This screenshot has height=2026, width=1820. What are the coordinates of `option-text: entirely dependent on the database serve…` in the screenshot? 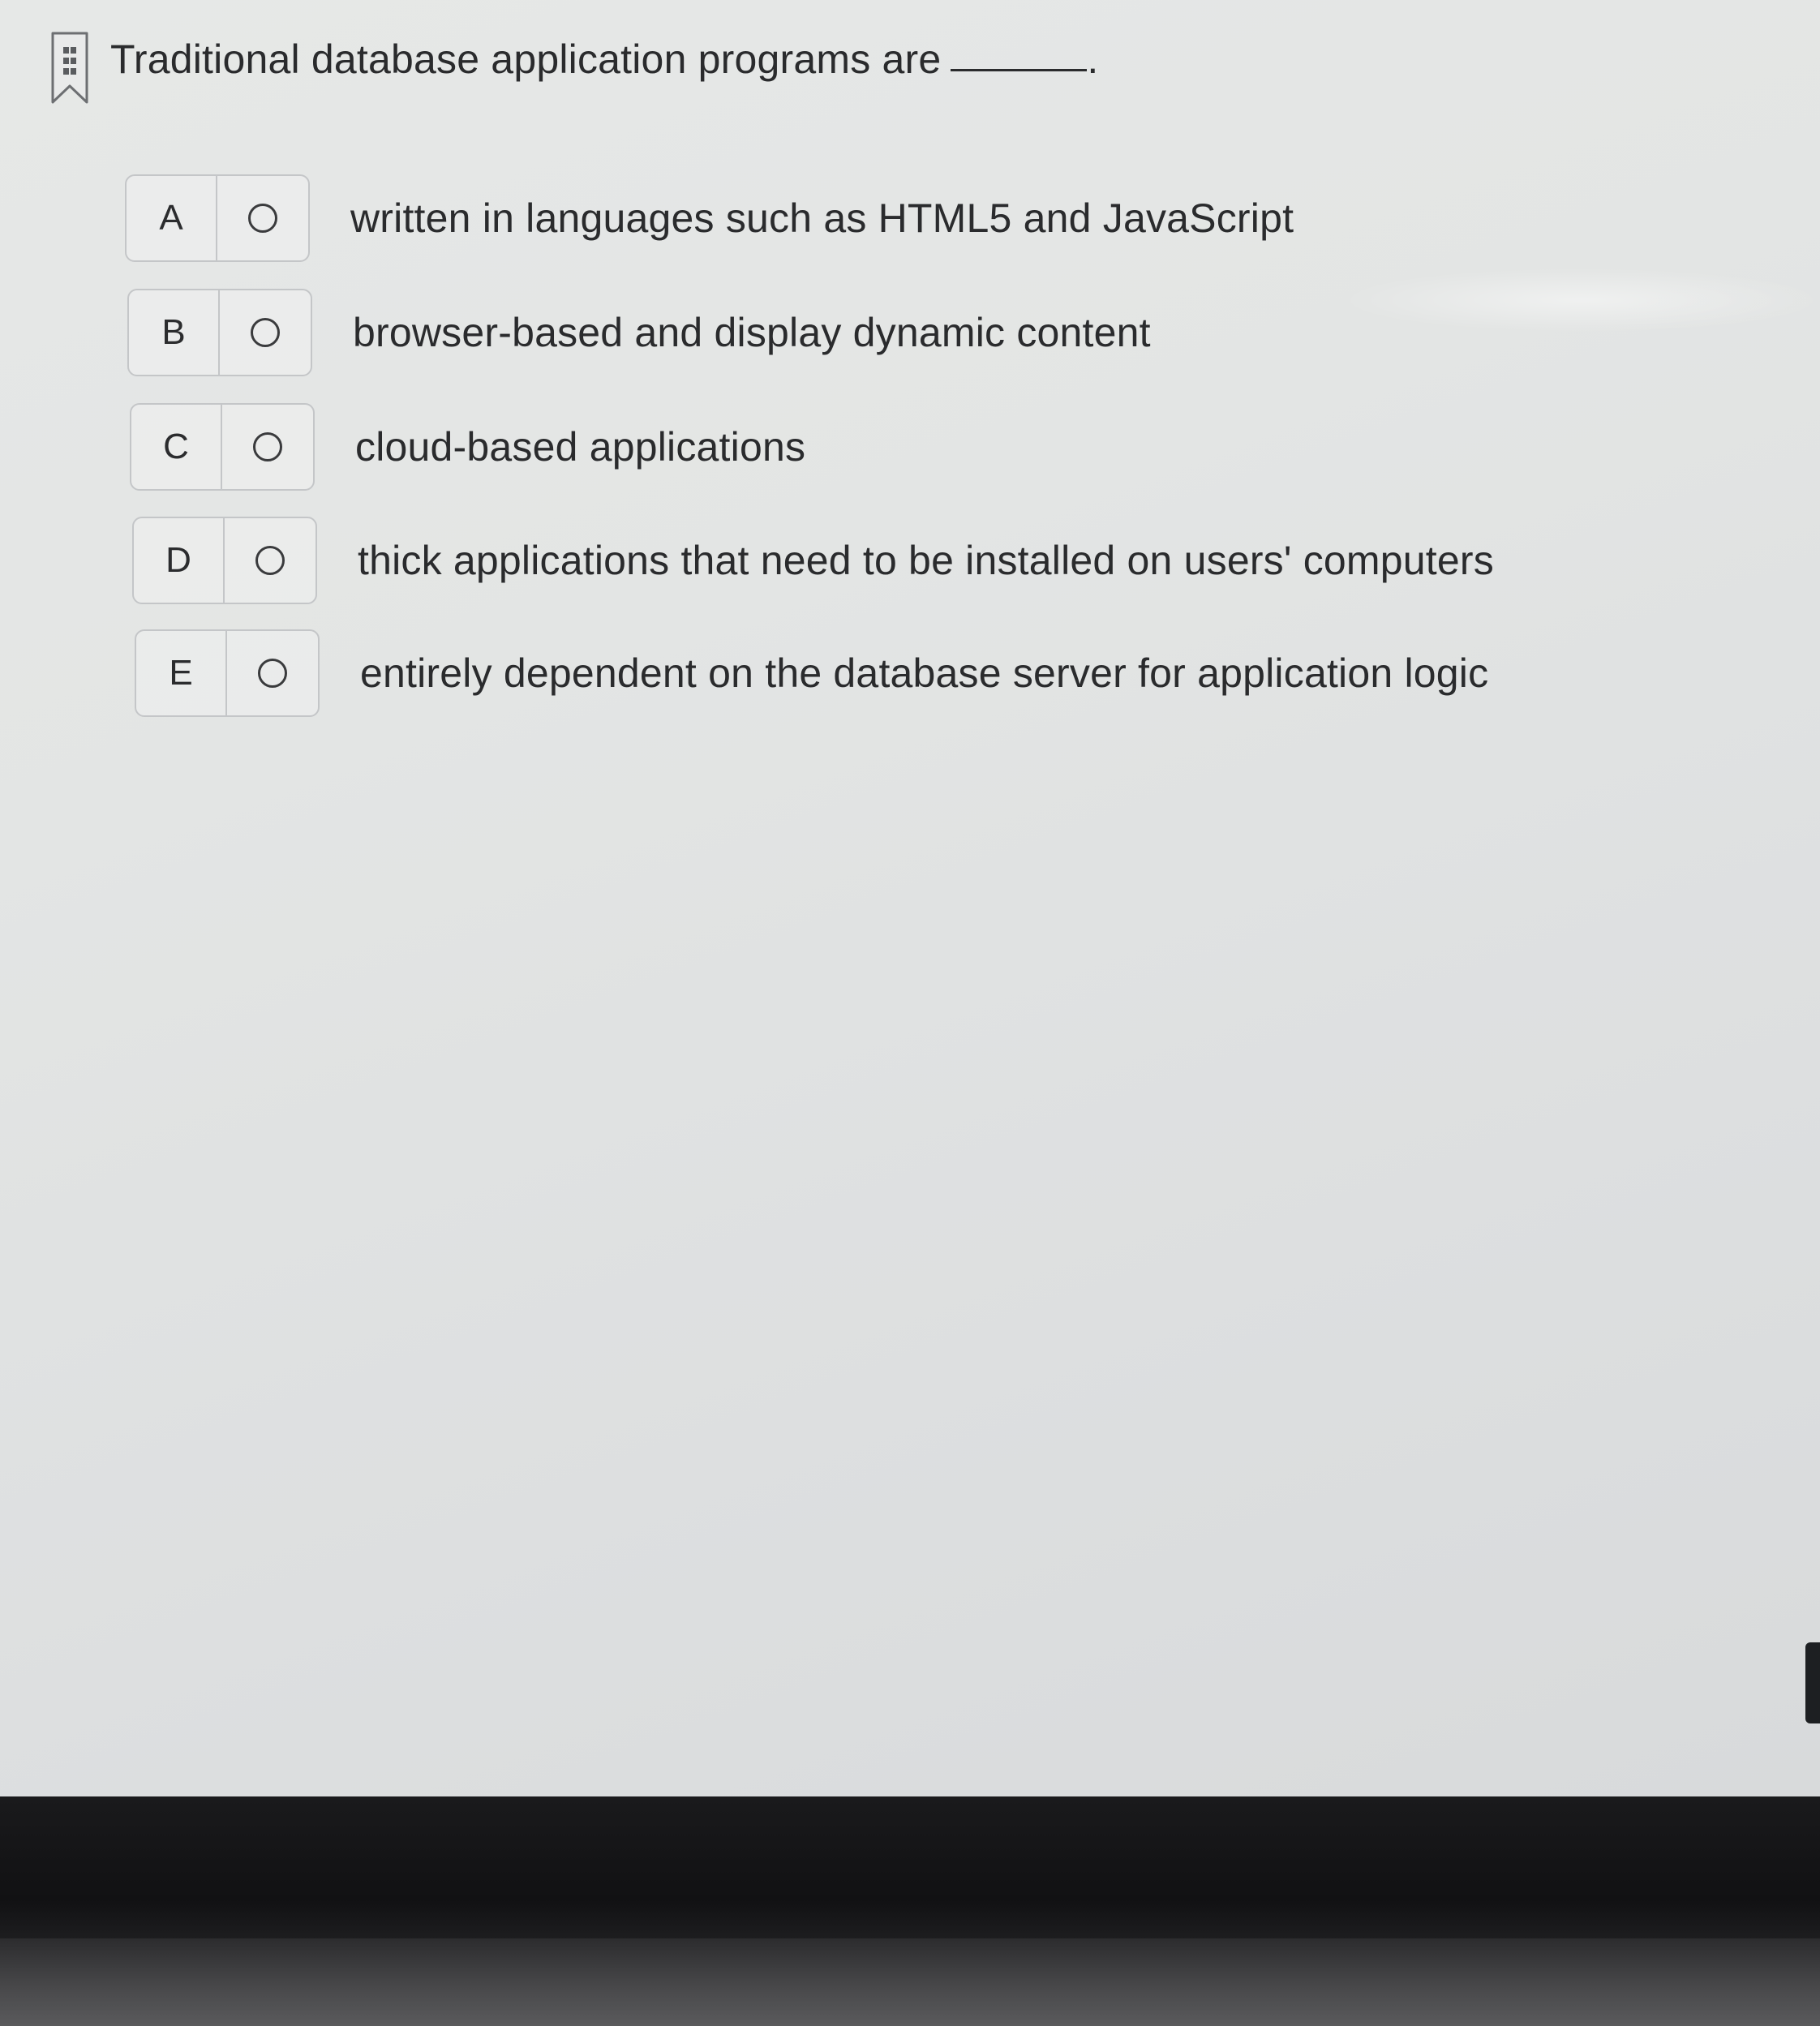 It's located at (924, 673).